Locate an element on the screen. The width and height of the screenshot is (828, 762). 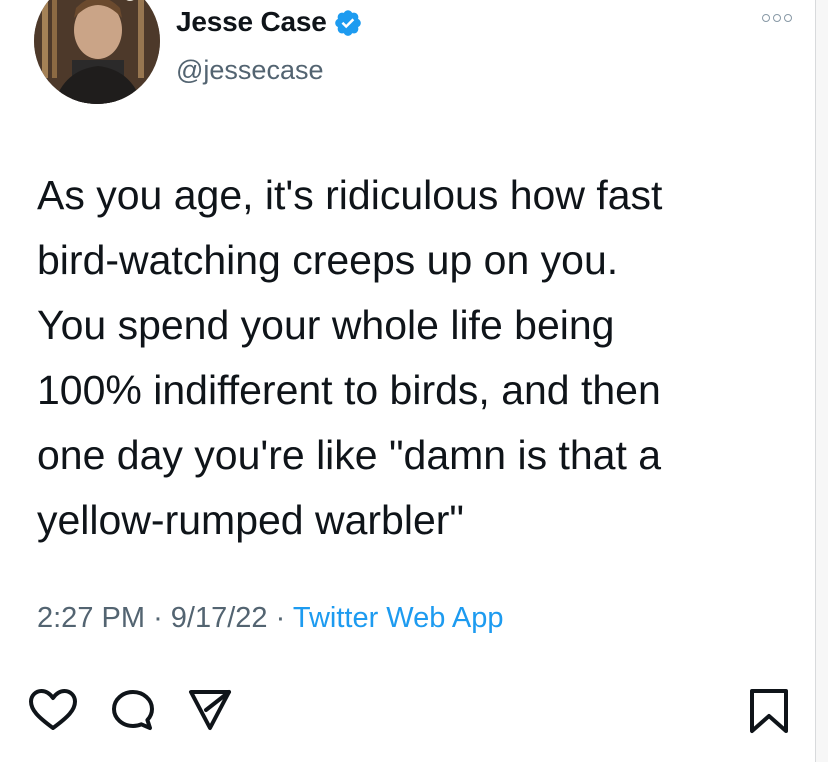
tweet-line: yellow-rumped warbler" is located at coordinates (250, 520).